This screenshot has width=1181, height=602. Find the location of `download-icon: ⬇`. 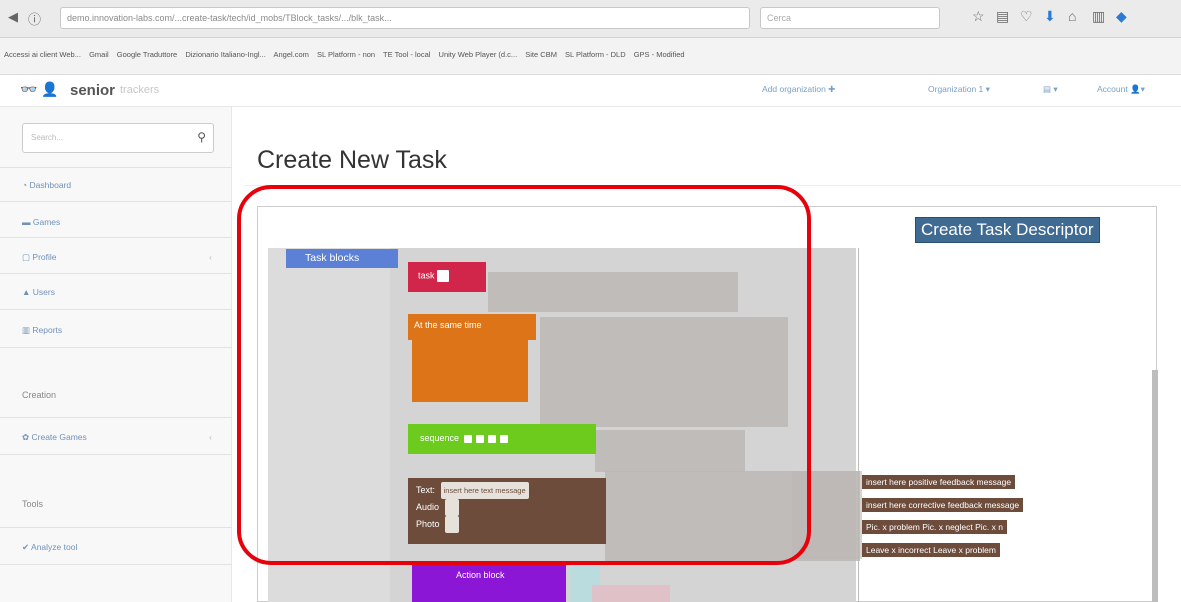

download-icon: ⬇ is located at coordinates (1050, 16).